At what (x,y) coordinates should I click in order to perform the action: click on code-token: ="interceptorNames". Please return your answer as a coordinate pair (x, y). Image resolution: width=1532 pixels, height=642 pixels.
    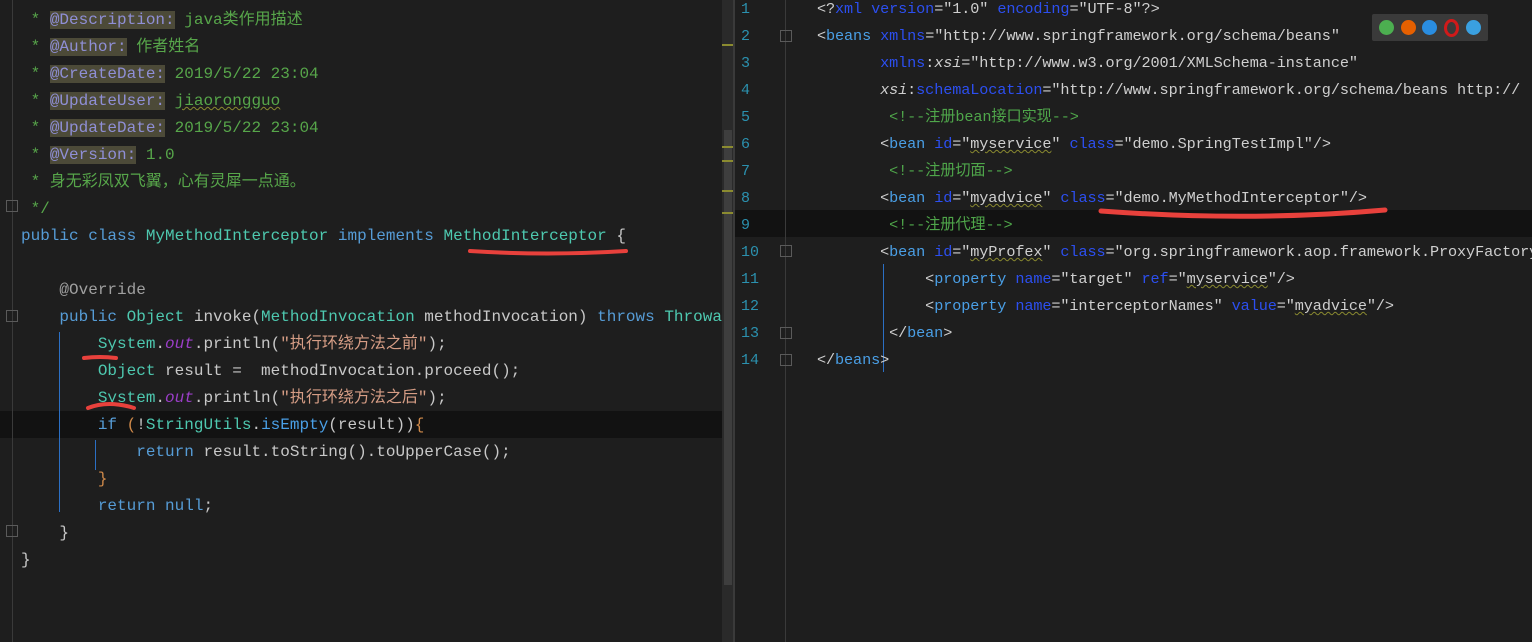
    Looking at the image, I should click on (1141, 306).